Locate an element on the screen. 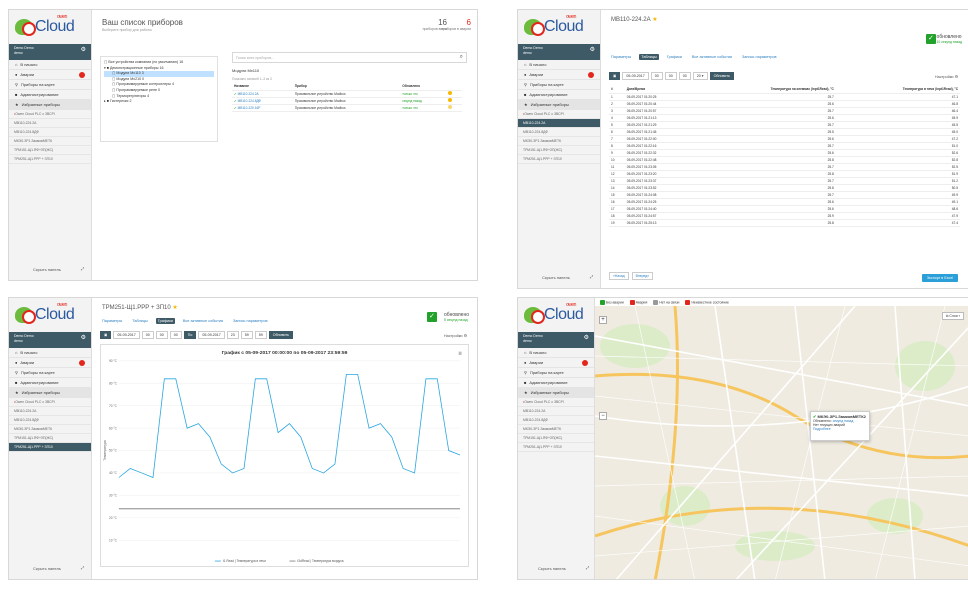 This screenshot has width=968, height=589. search-icon: ⌕ is located at coordinates (461, 57).